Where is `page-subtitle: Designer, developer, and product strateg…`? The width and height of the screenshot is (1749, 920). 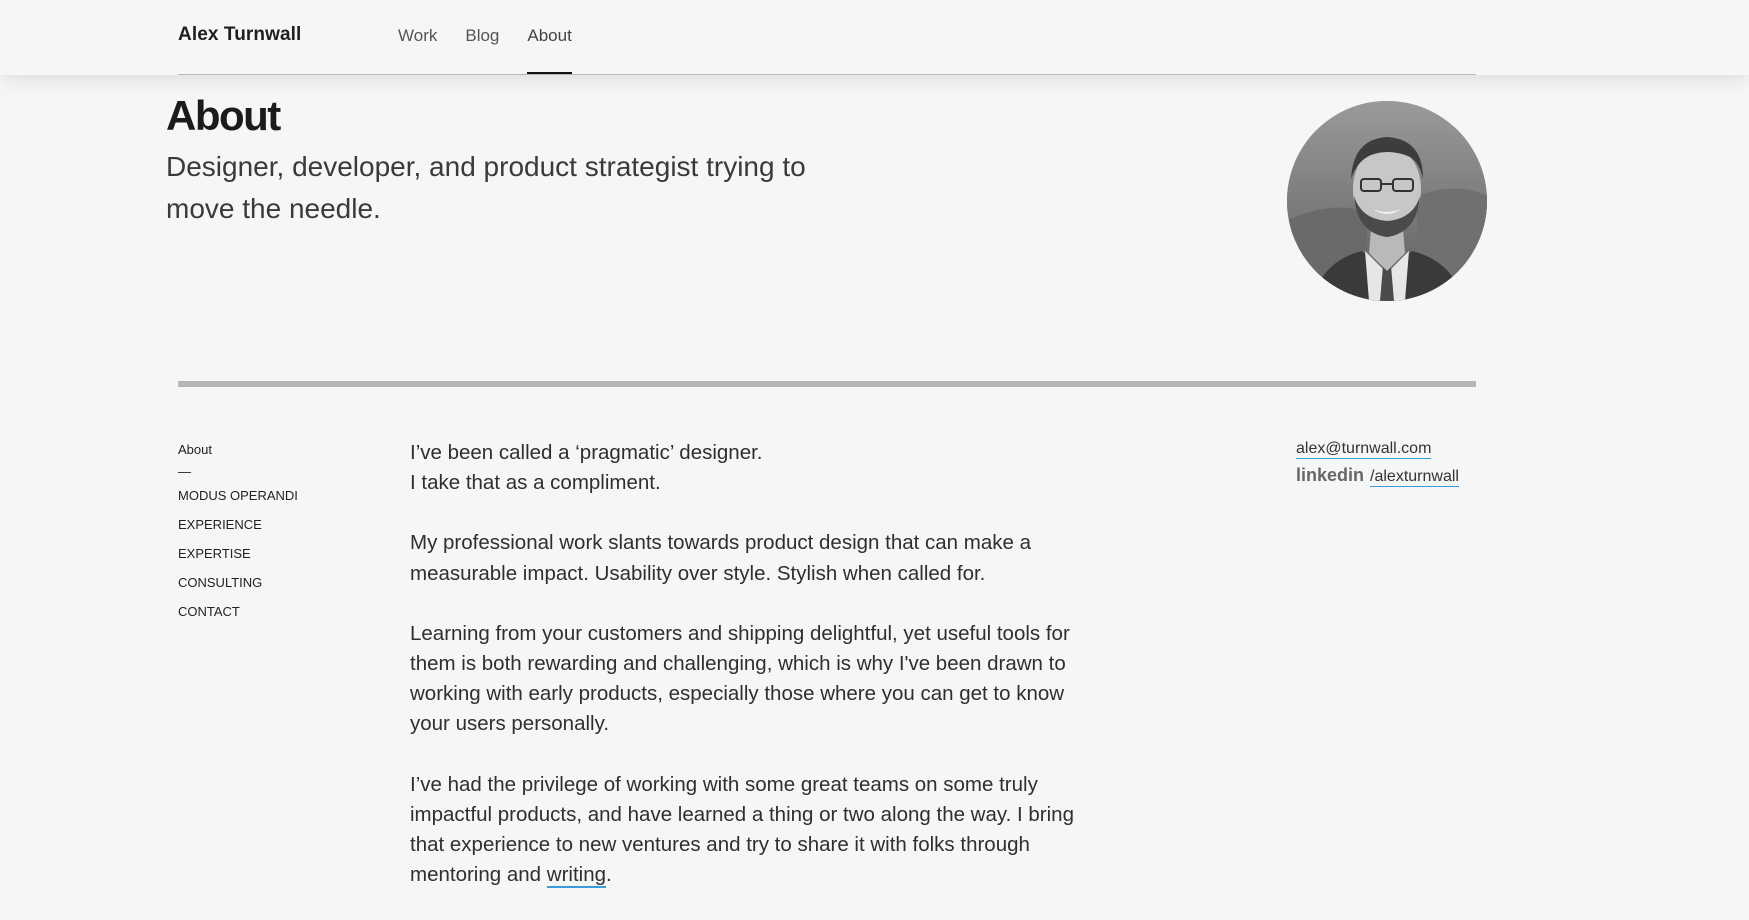
page-subtitle: Designer, developer, and product strateg… is located at coordinates (486, 187).